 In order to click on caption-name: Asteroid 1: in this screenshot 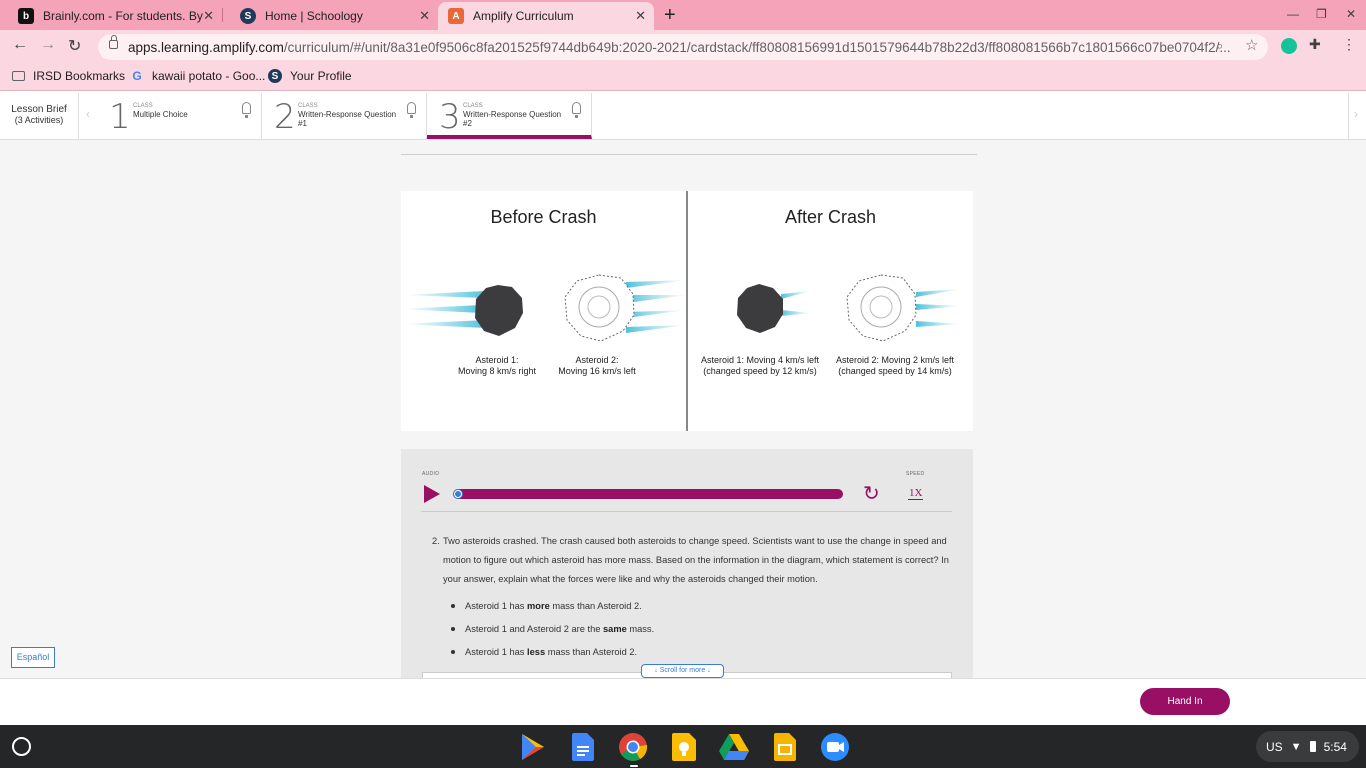, I will do `click(497, 360)`.